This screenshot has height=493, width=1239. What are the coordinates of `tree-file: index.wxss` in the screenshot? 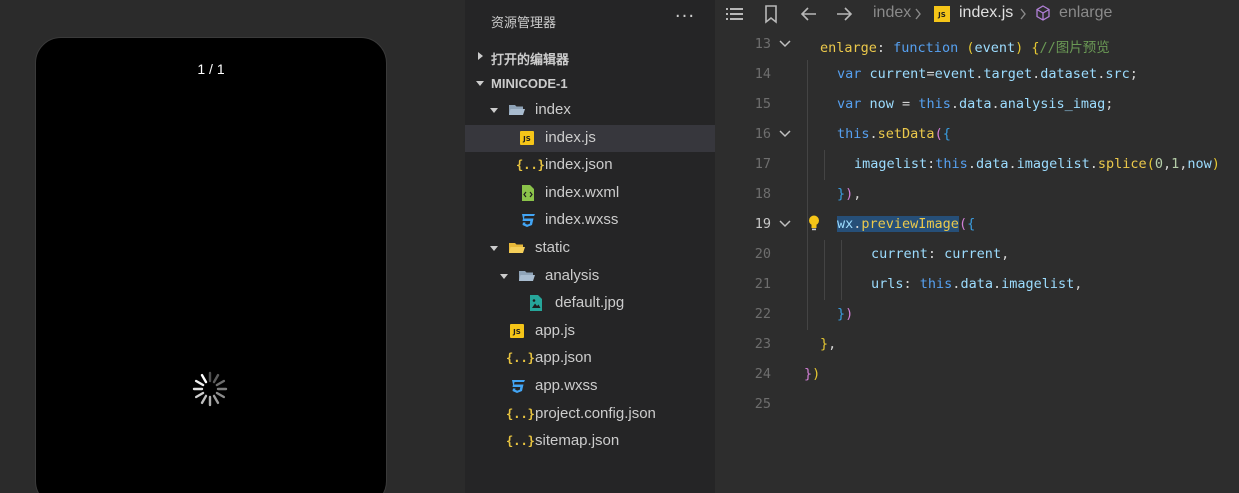 It's located at (590, 220).